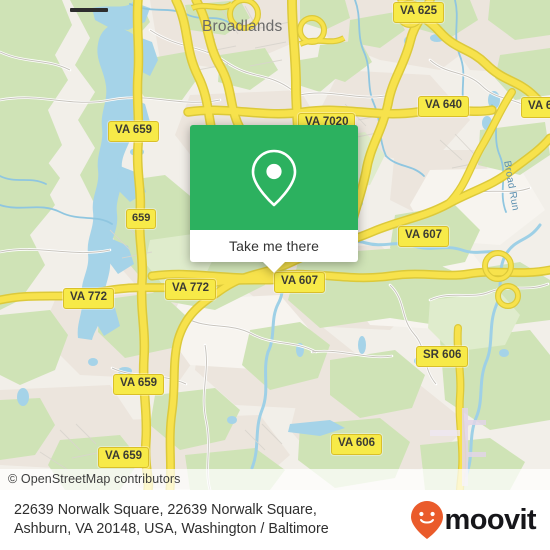  I want to click on road-shield-va-606: VA 606, so click(357, 444).